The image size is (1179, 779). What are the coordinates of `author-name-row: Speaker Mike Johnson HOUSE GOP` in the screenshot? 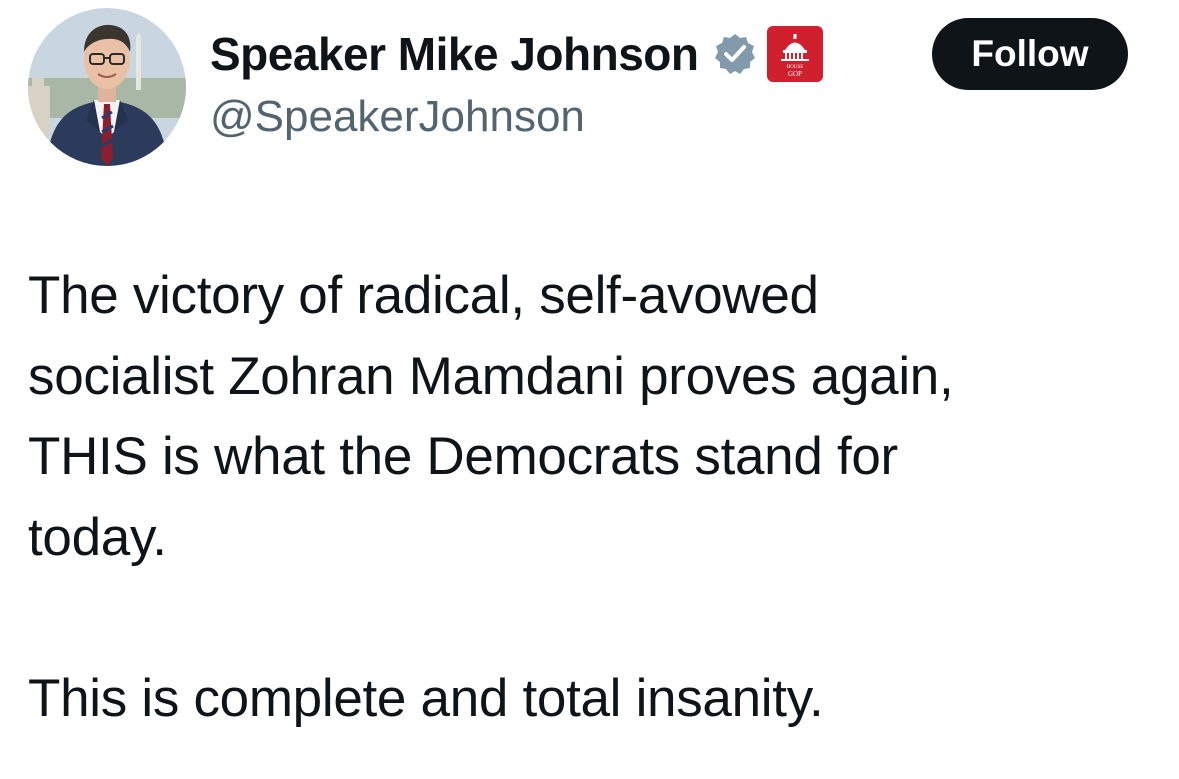 It's located at (516, 54).